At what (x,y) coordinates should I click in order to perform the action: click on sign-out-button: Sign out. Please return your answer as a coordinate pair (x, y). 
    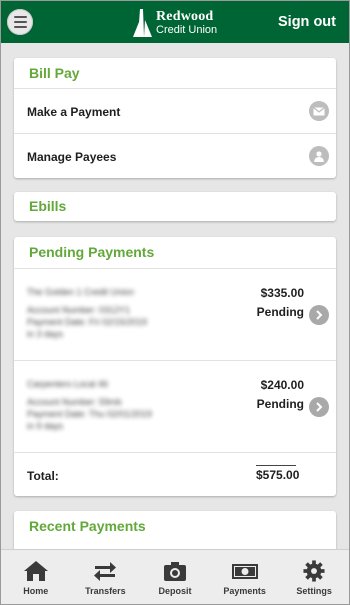
    Looking at the image, I should click on (307, 22).